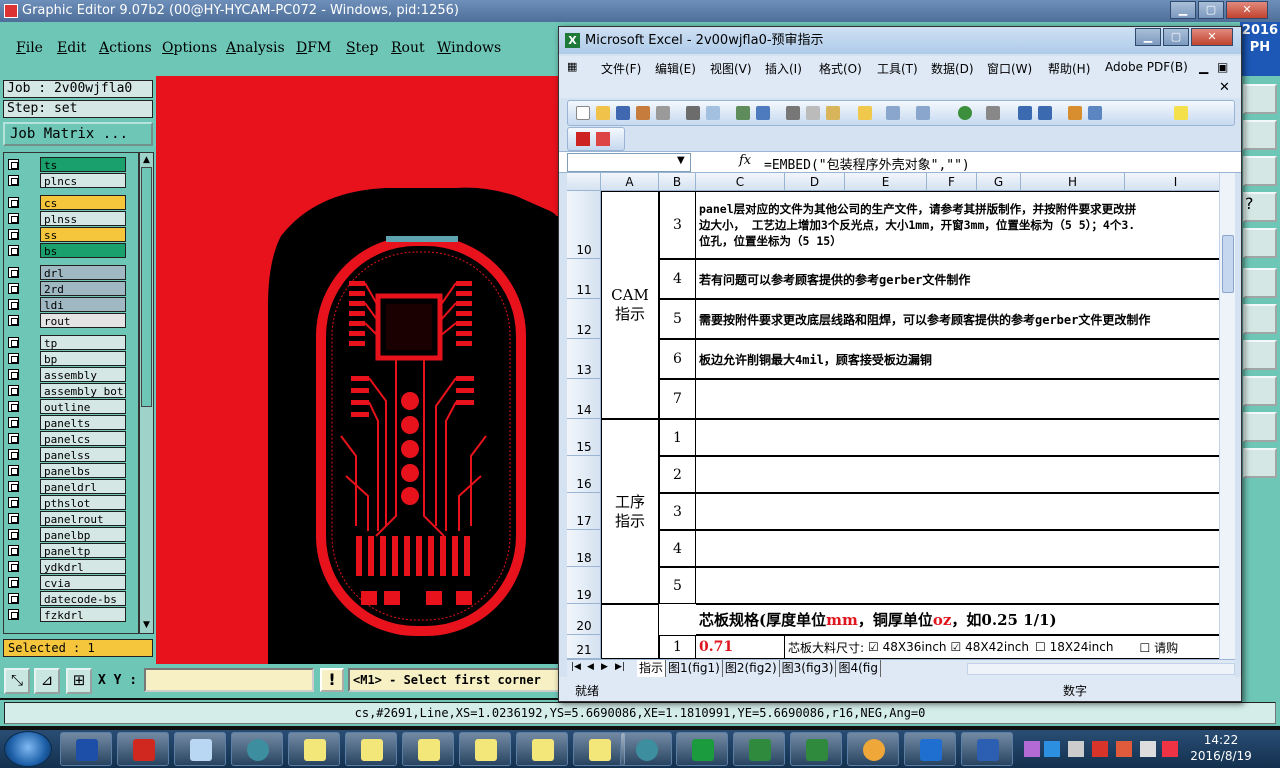 The image size is (1280, 768). Describe the element at coordinates (630, 631) in the screenshot. I see `core-spec-label-cell` at that location.